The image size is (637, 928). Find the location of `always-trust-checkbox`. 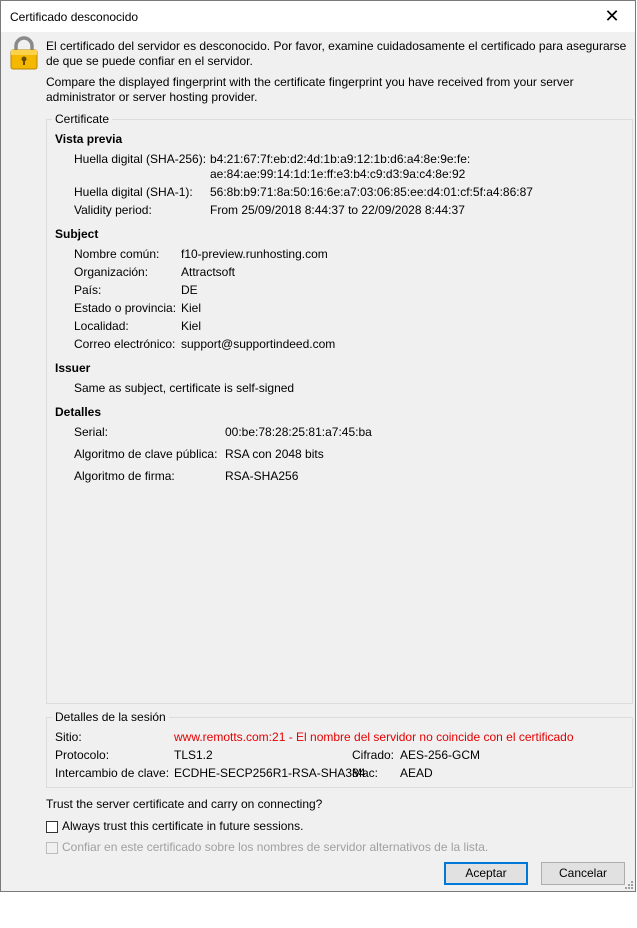

always-trust-checkbox is located at coordinates (52, 827).